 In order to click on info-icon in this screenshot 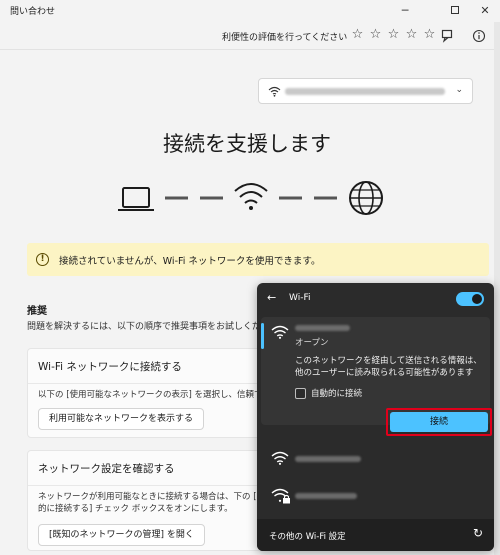, I will do `click(479, 36)`.